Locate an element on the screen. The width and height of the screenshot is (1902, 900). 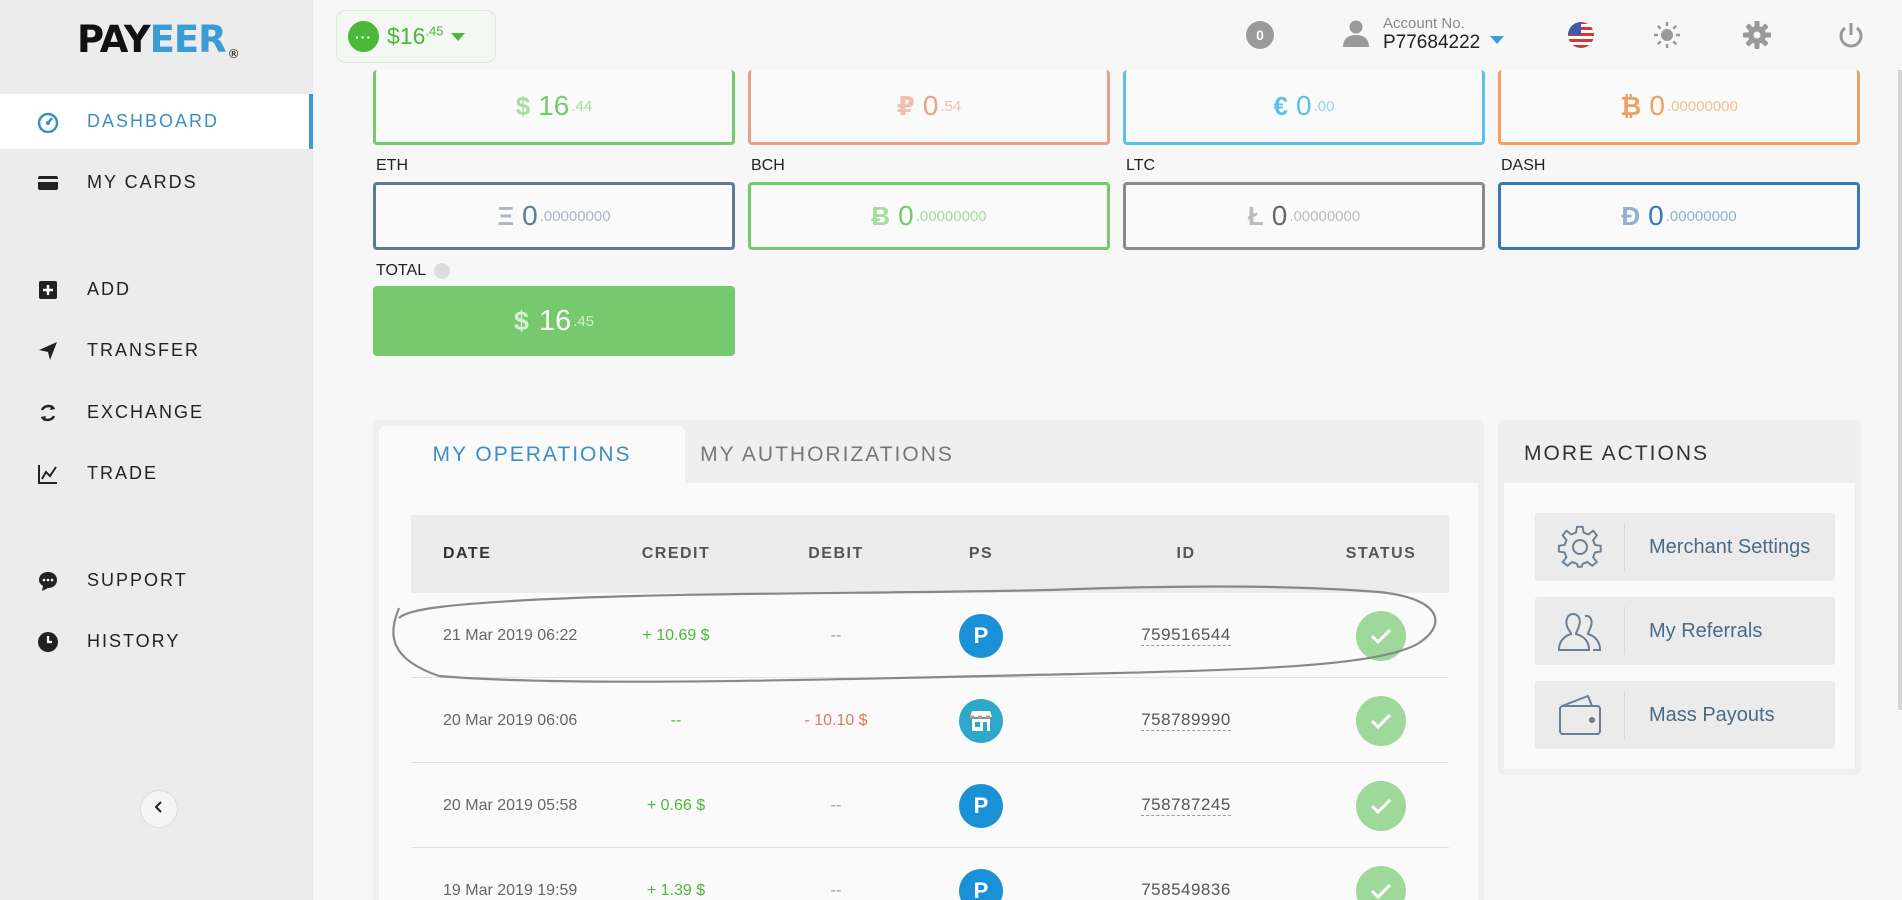
my-referrals-button: My Referrals is located at coordinates (1685, 631).